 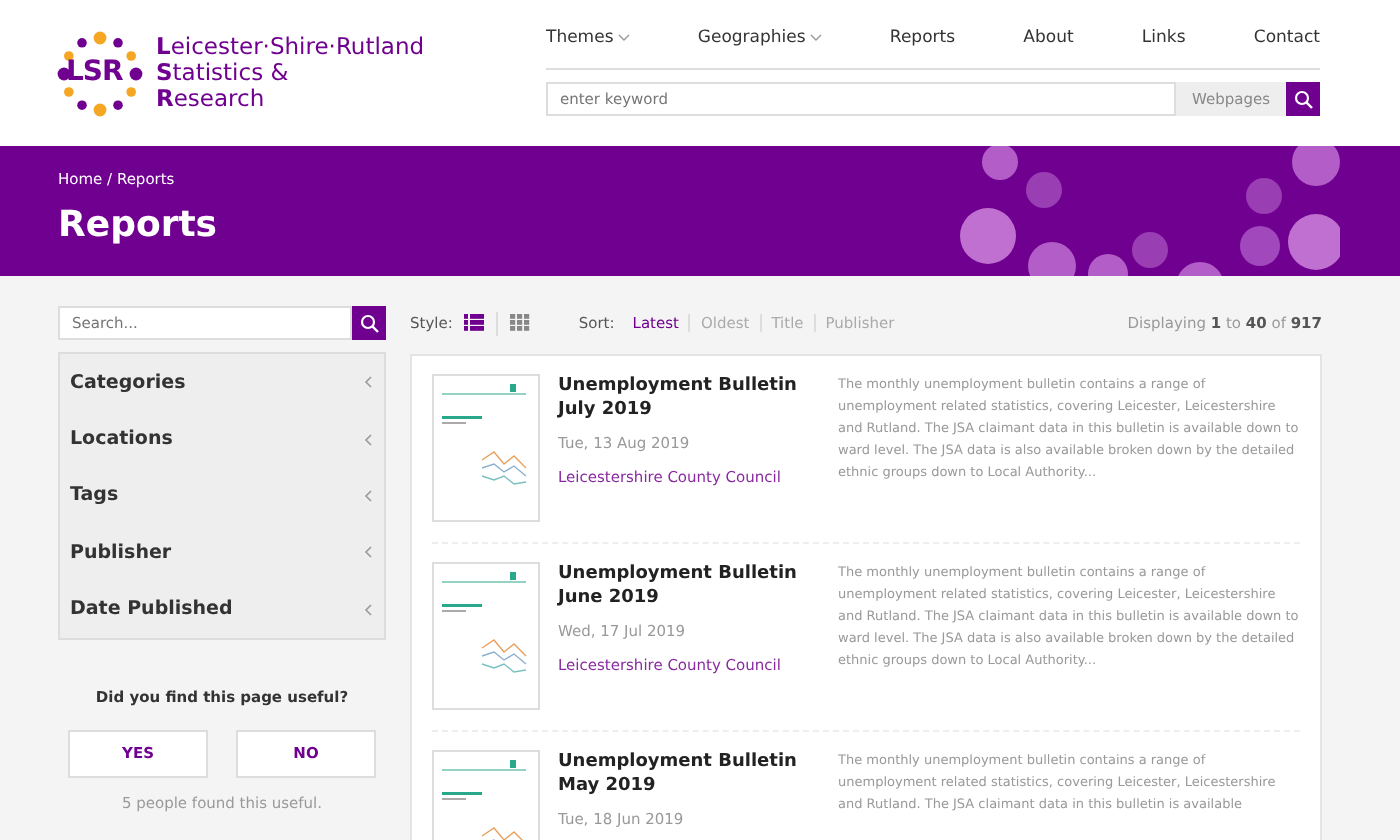 What do you see at coordinates (690, 774) in the screenshot?
I see `report-title: Unemployment Bulletin May 2019` at bounding box center [690, 774].